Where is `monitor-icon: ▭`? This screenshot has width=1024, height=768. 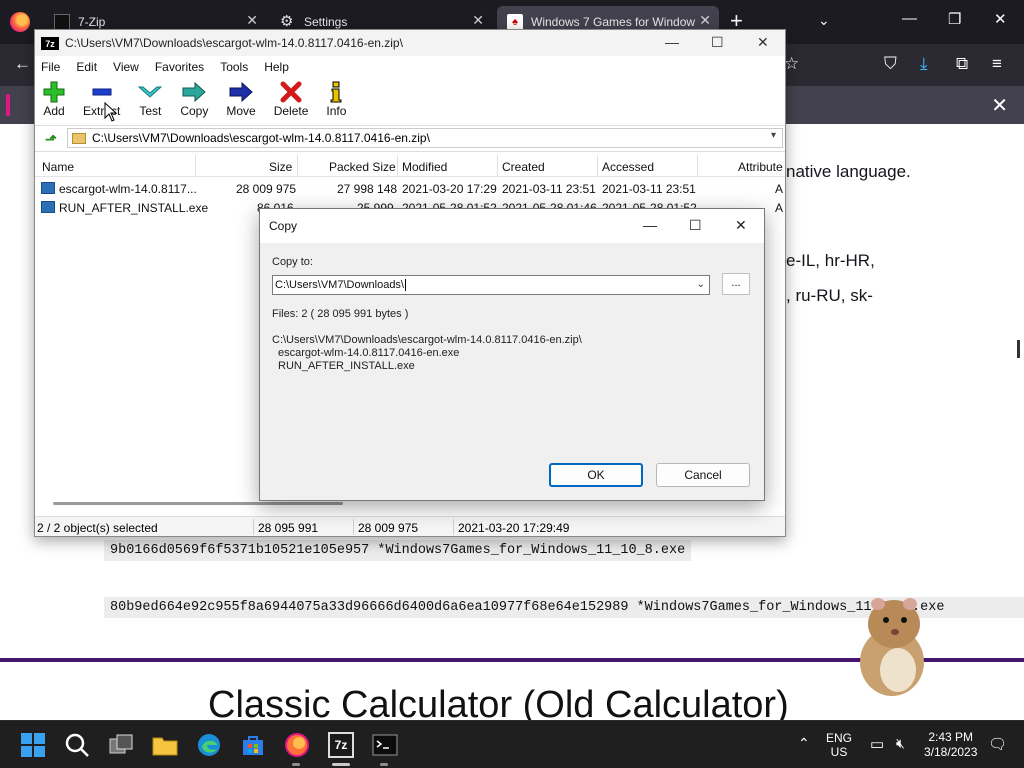 monitor-icon: ▭ is located at coordinates (877, 744).